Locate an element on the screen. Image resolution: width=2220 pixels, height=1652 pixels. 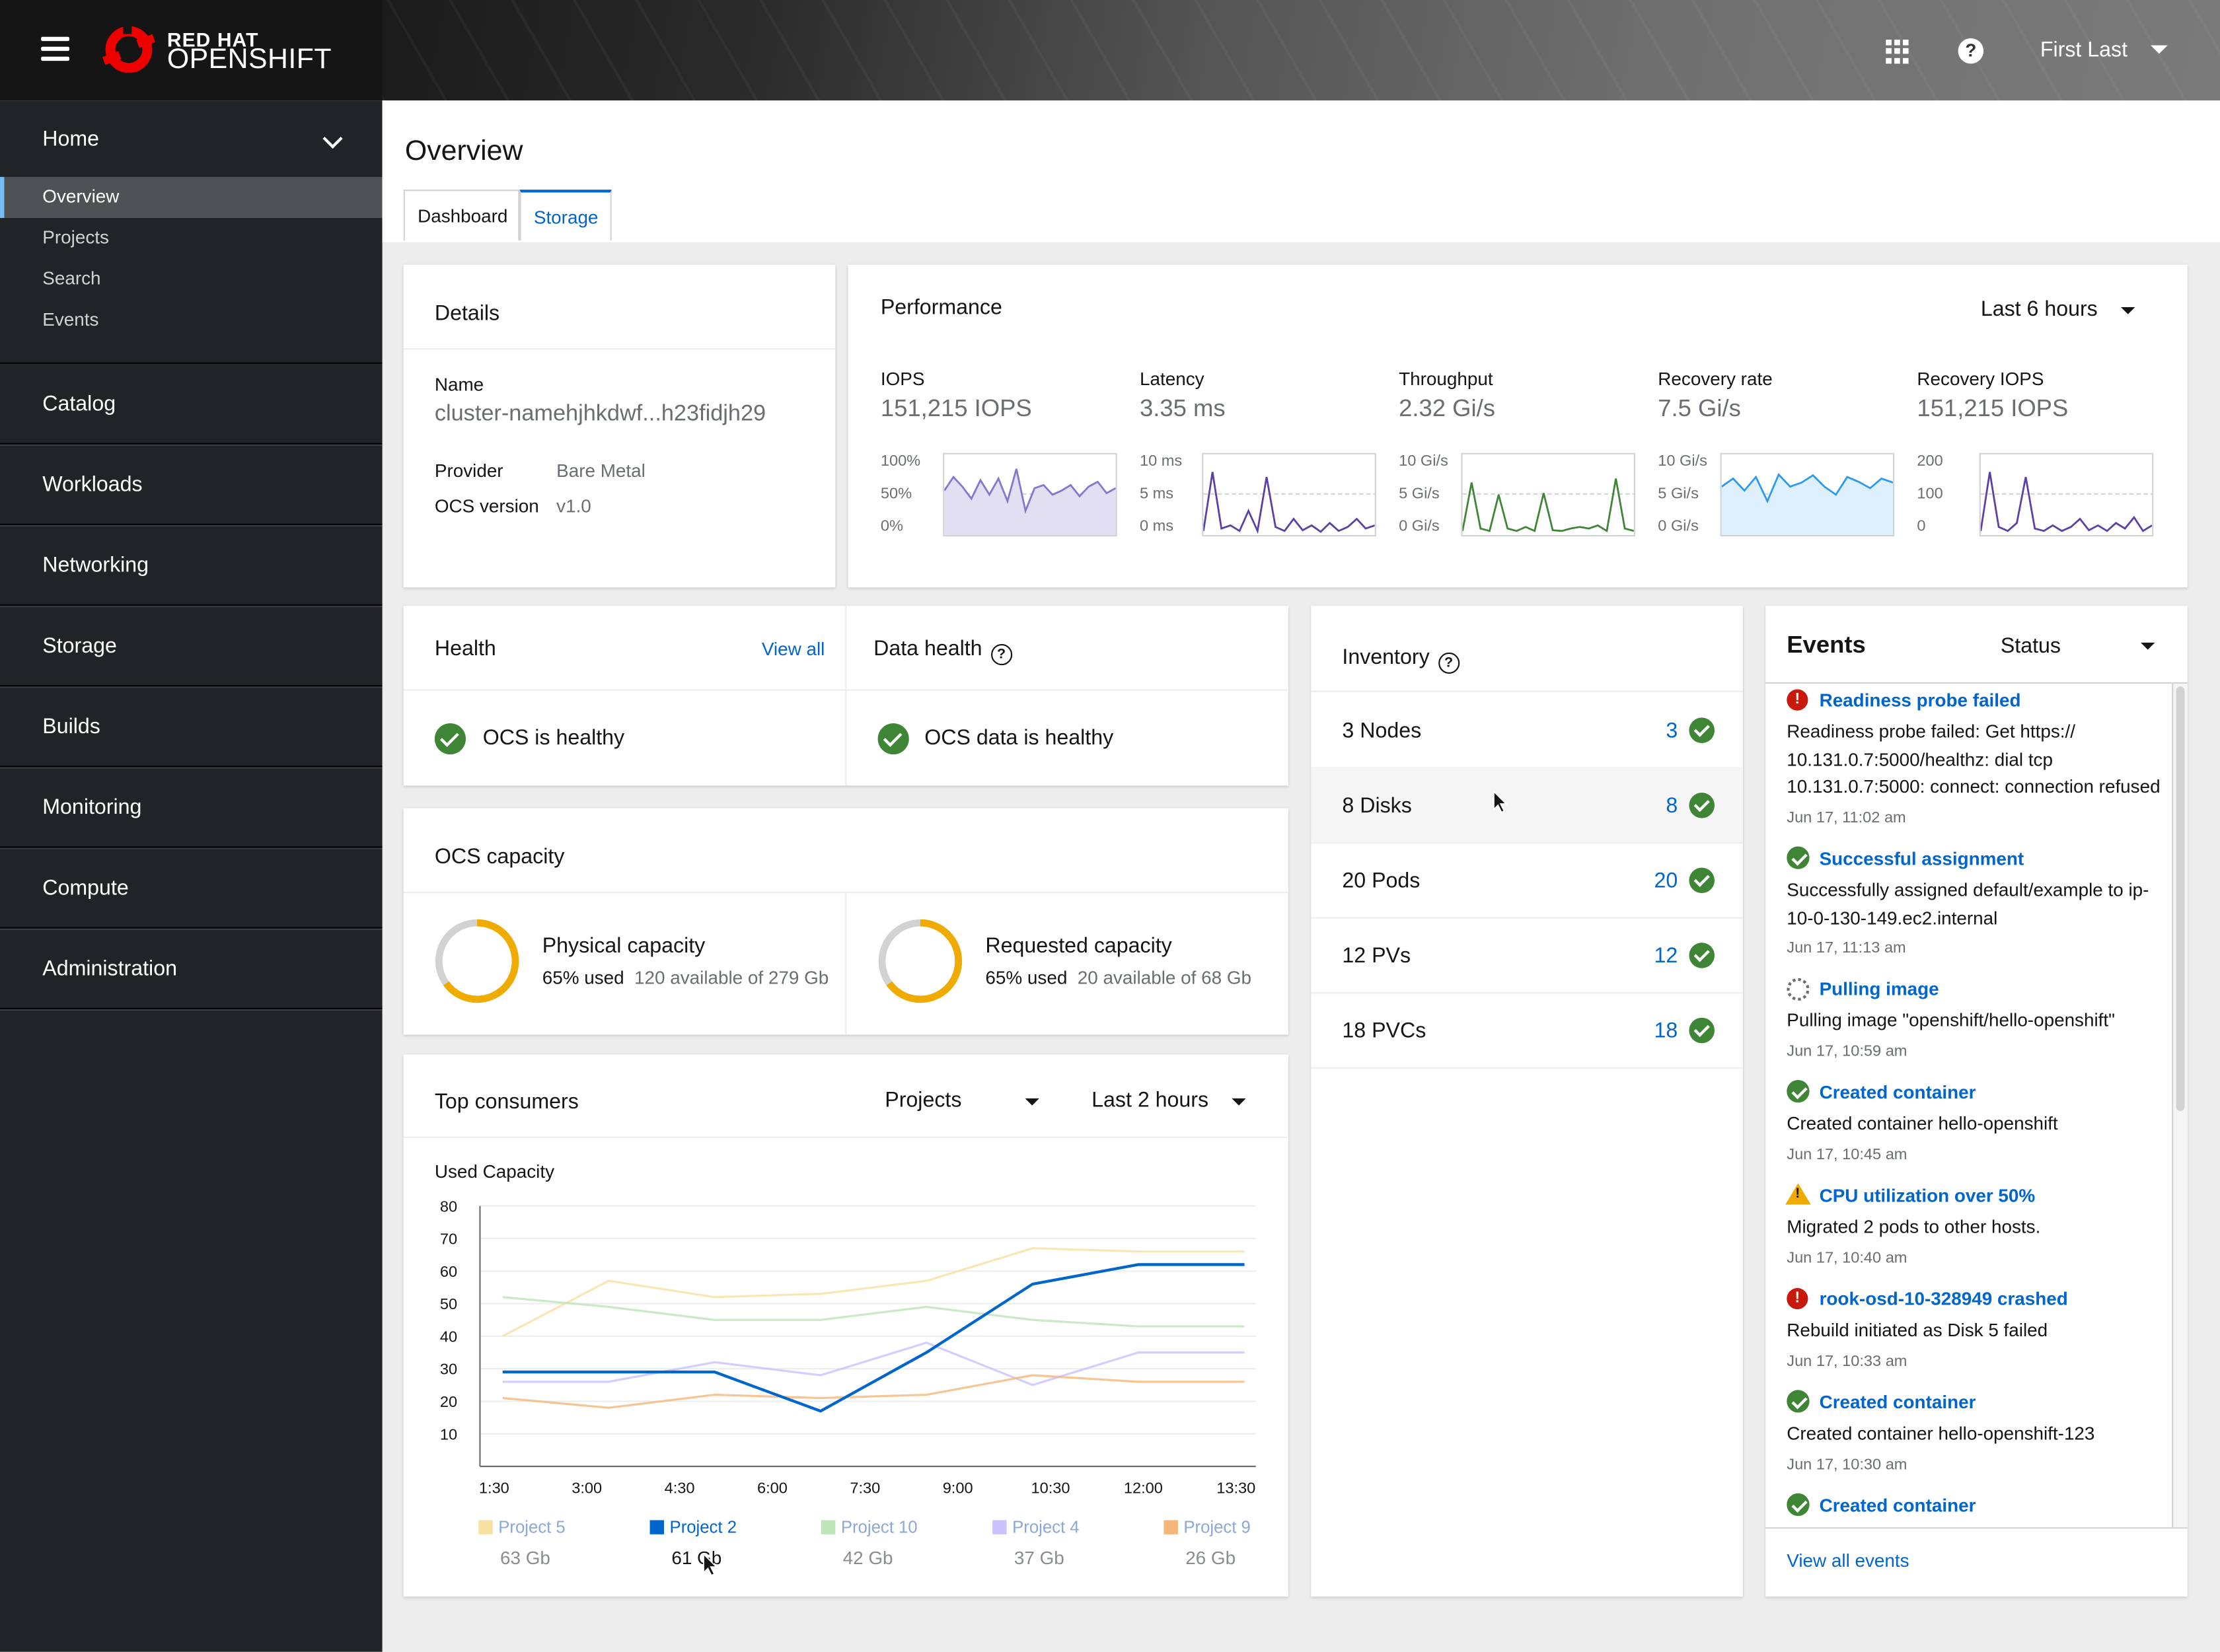
inventory-count-link: 3 is located at coordinates (1653, 731).